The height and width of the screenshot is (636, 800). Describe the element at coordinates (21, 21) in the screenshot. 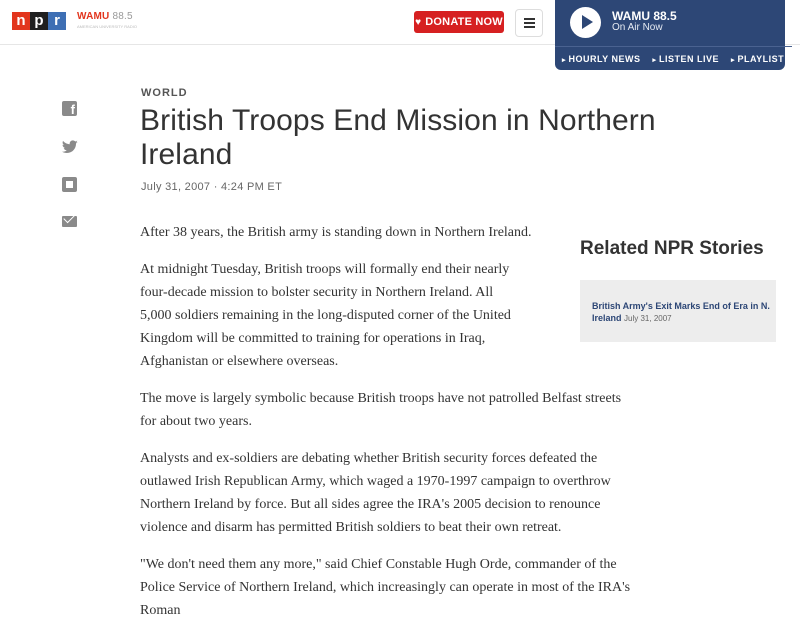

I see `npr-logo-n: n` at that location.